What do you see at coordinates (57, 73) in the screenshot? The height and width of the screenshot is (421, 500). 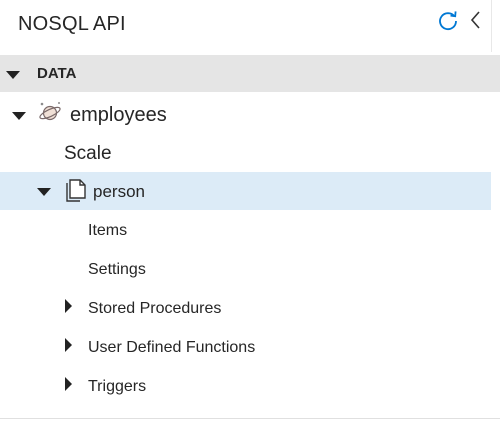 I see `data-section-label: DATA` at bounding box center [57, 73].